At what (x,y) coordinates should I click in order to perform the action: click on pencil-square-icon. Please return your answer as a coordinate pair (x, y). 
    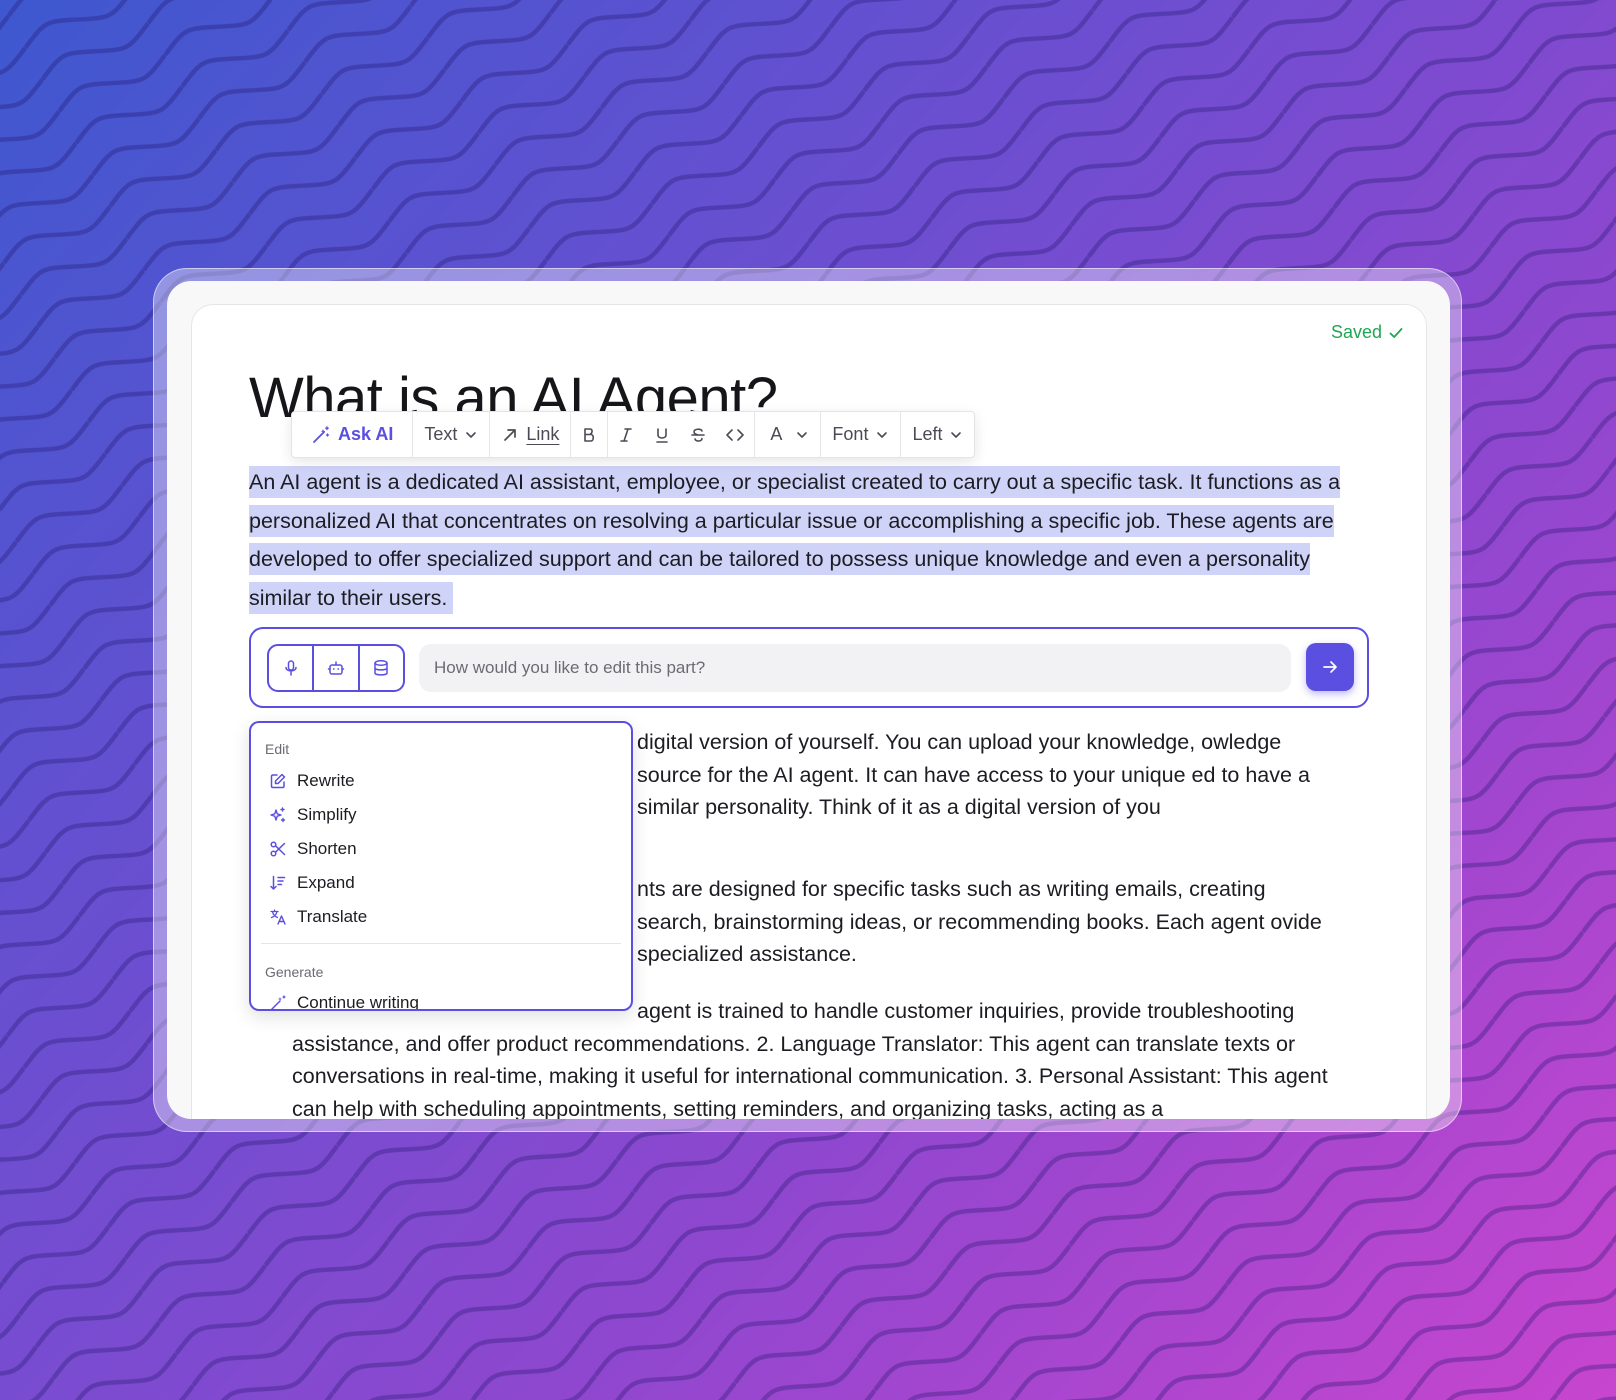
    Looking at the image, I should click on (278, 781).